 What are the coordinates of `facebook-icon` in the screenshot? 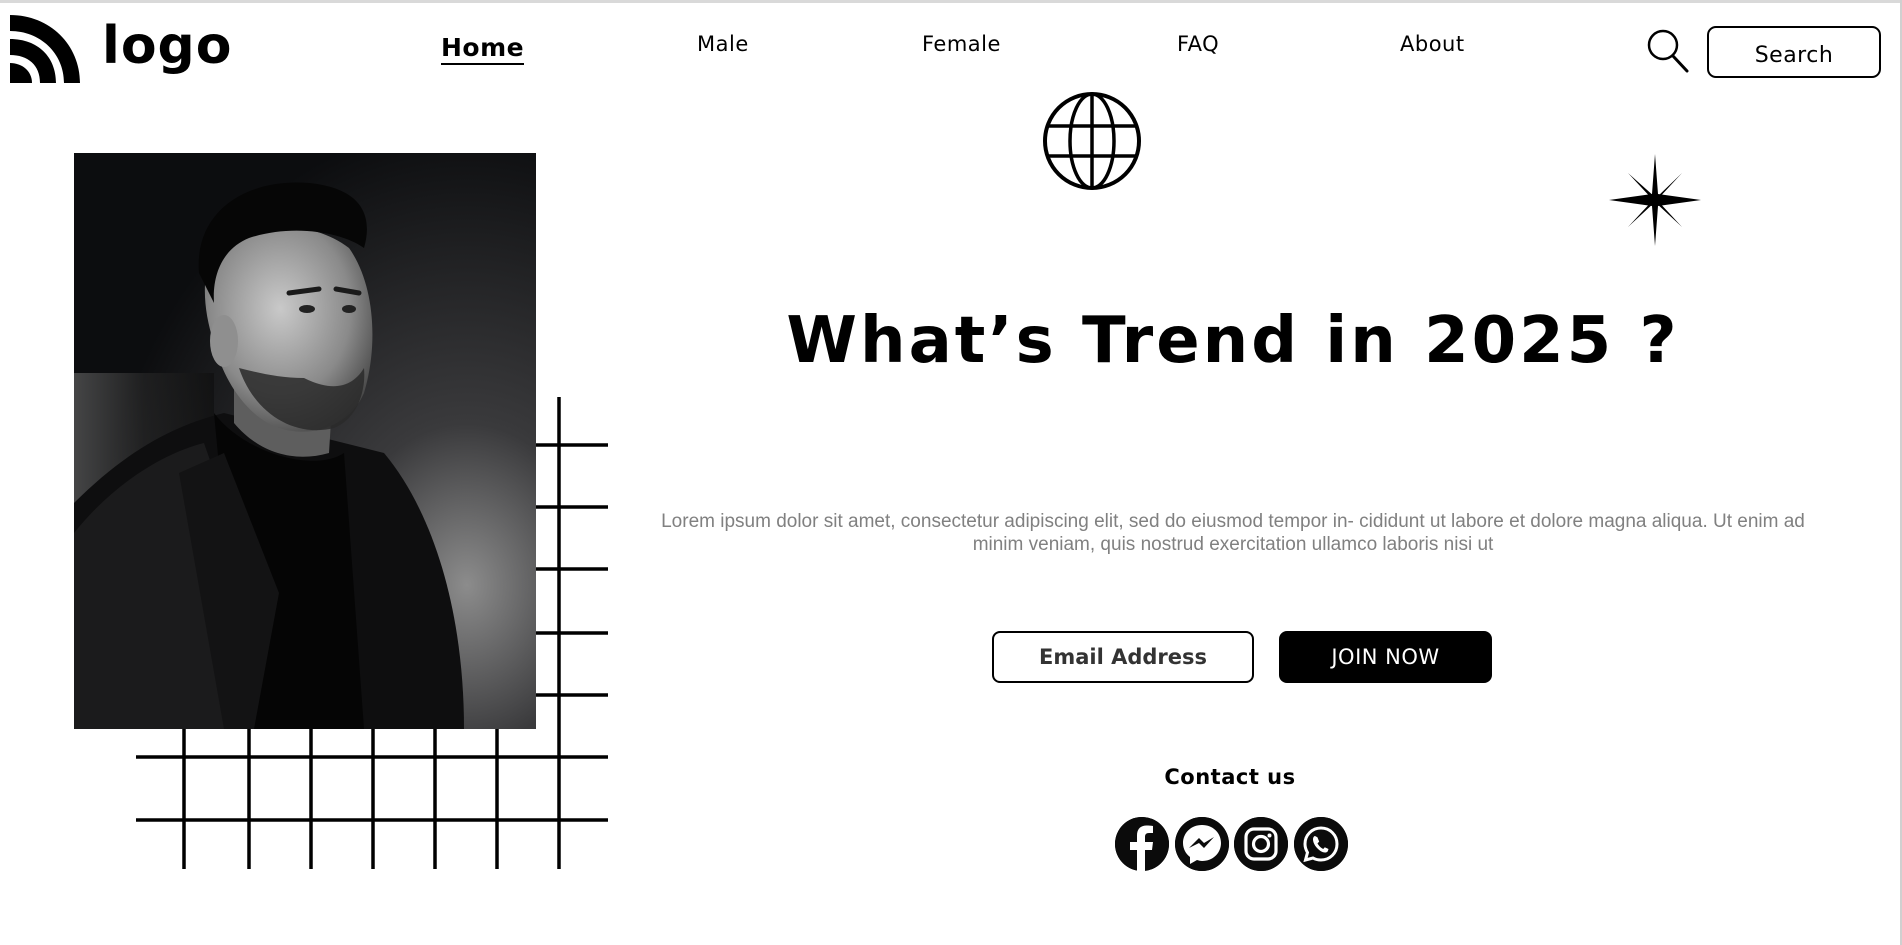 It's located at (1142, 844).